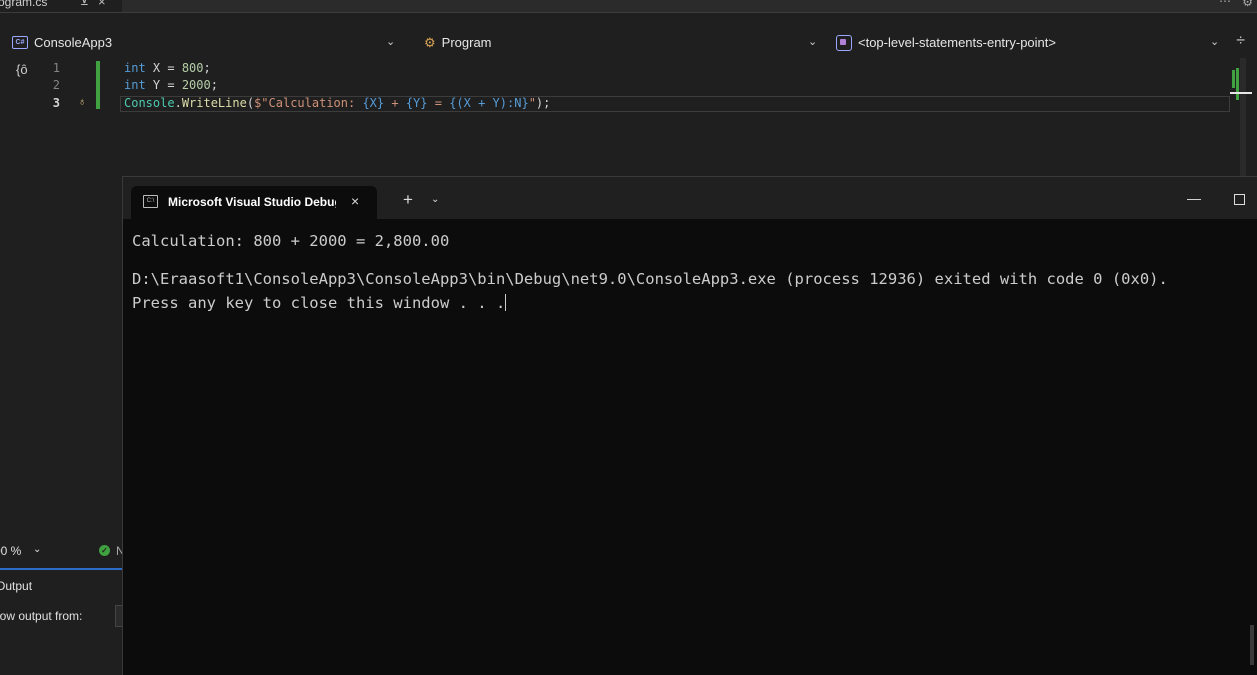 The width and height of the screenshot is (1257, 675). What do you see at coordinates (438, 103) in the screenshot?
I see `string-literal: =` at bounding box center [438, 103].